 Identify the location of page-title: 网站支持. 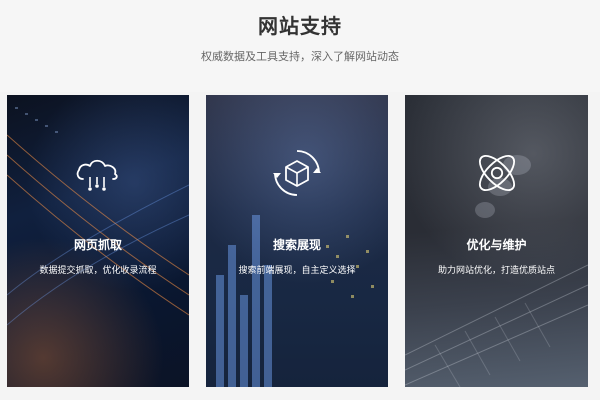
(300, 26).